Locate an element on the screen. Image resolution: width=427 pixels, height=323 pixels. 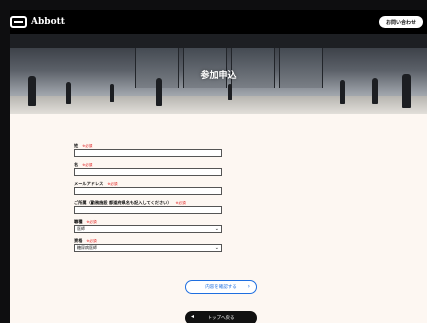
specialty-select: 糖尿病医師 ⌄ is located at coordinates (148, 248).